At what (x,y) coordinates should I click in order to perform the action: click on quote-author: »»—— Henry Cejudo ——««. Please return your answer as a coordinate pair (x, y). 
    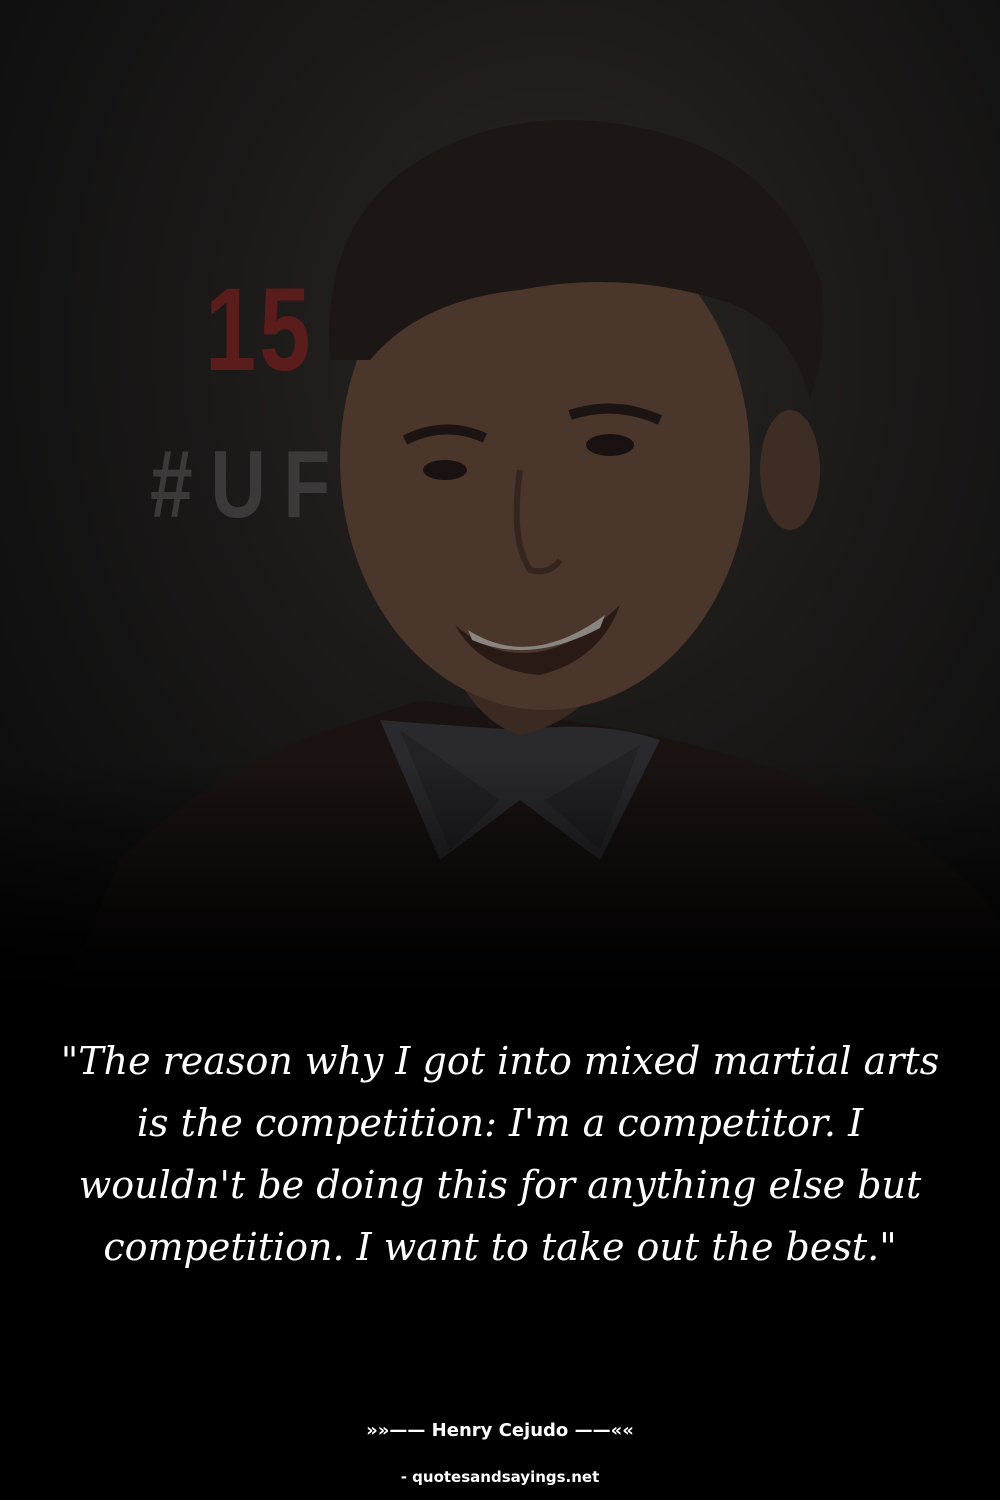
    Looking at the image, I should click on (500, 1430).